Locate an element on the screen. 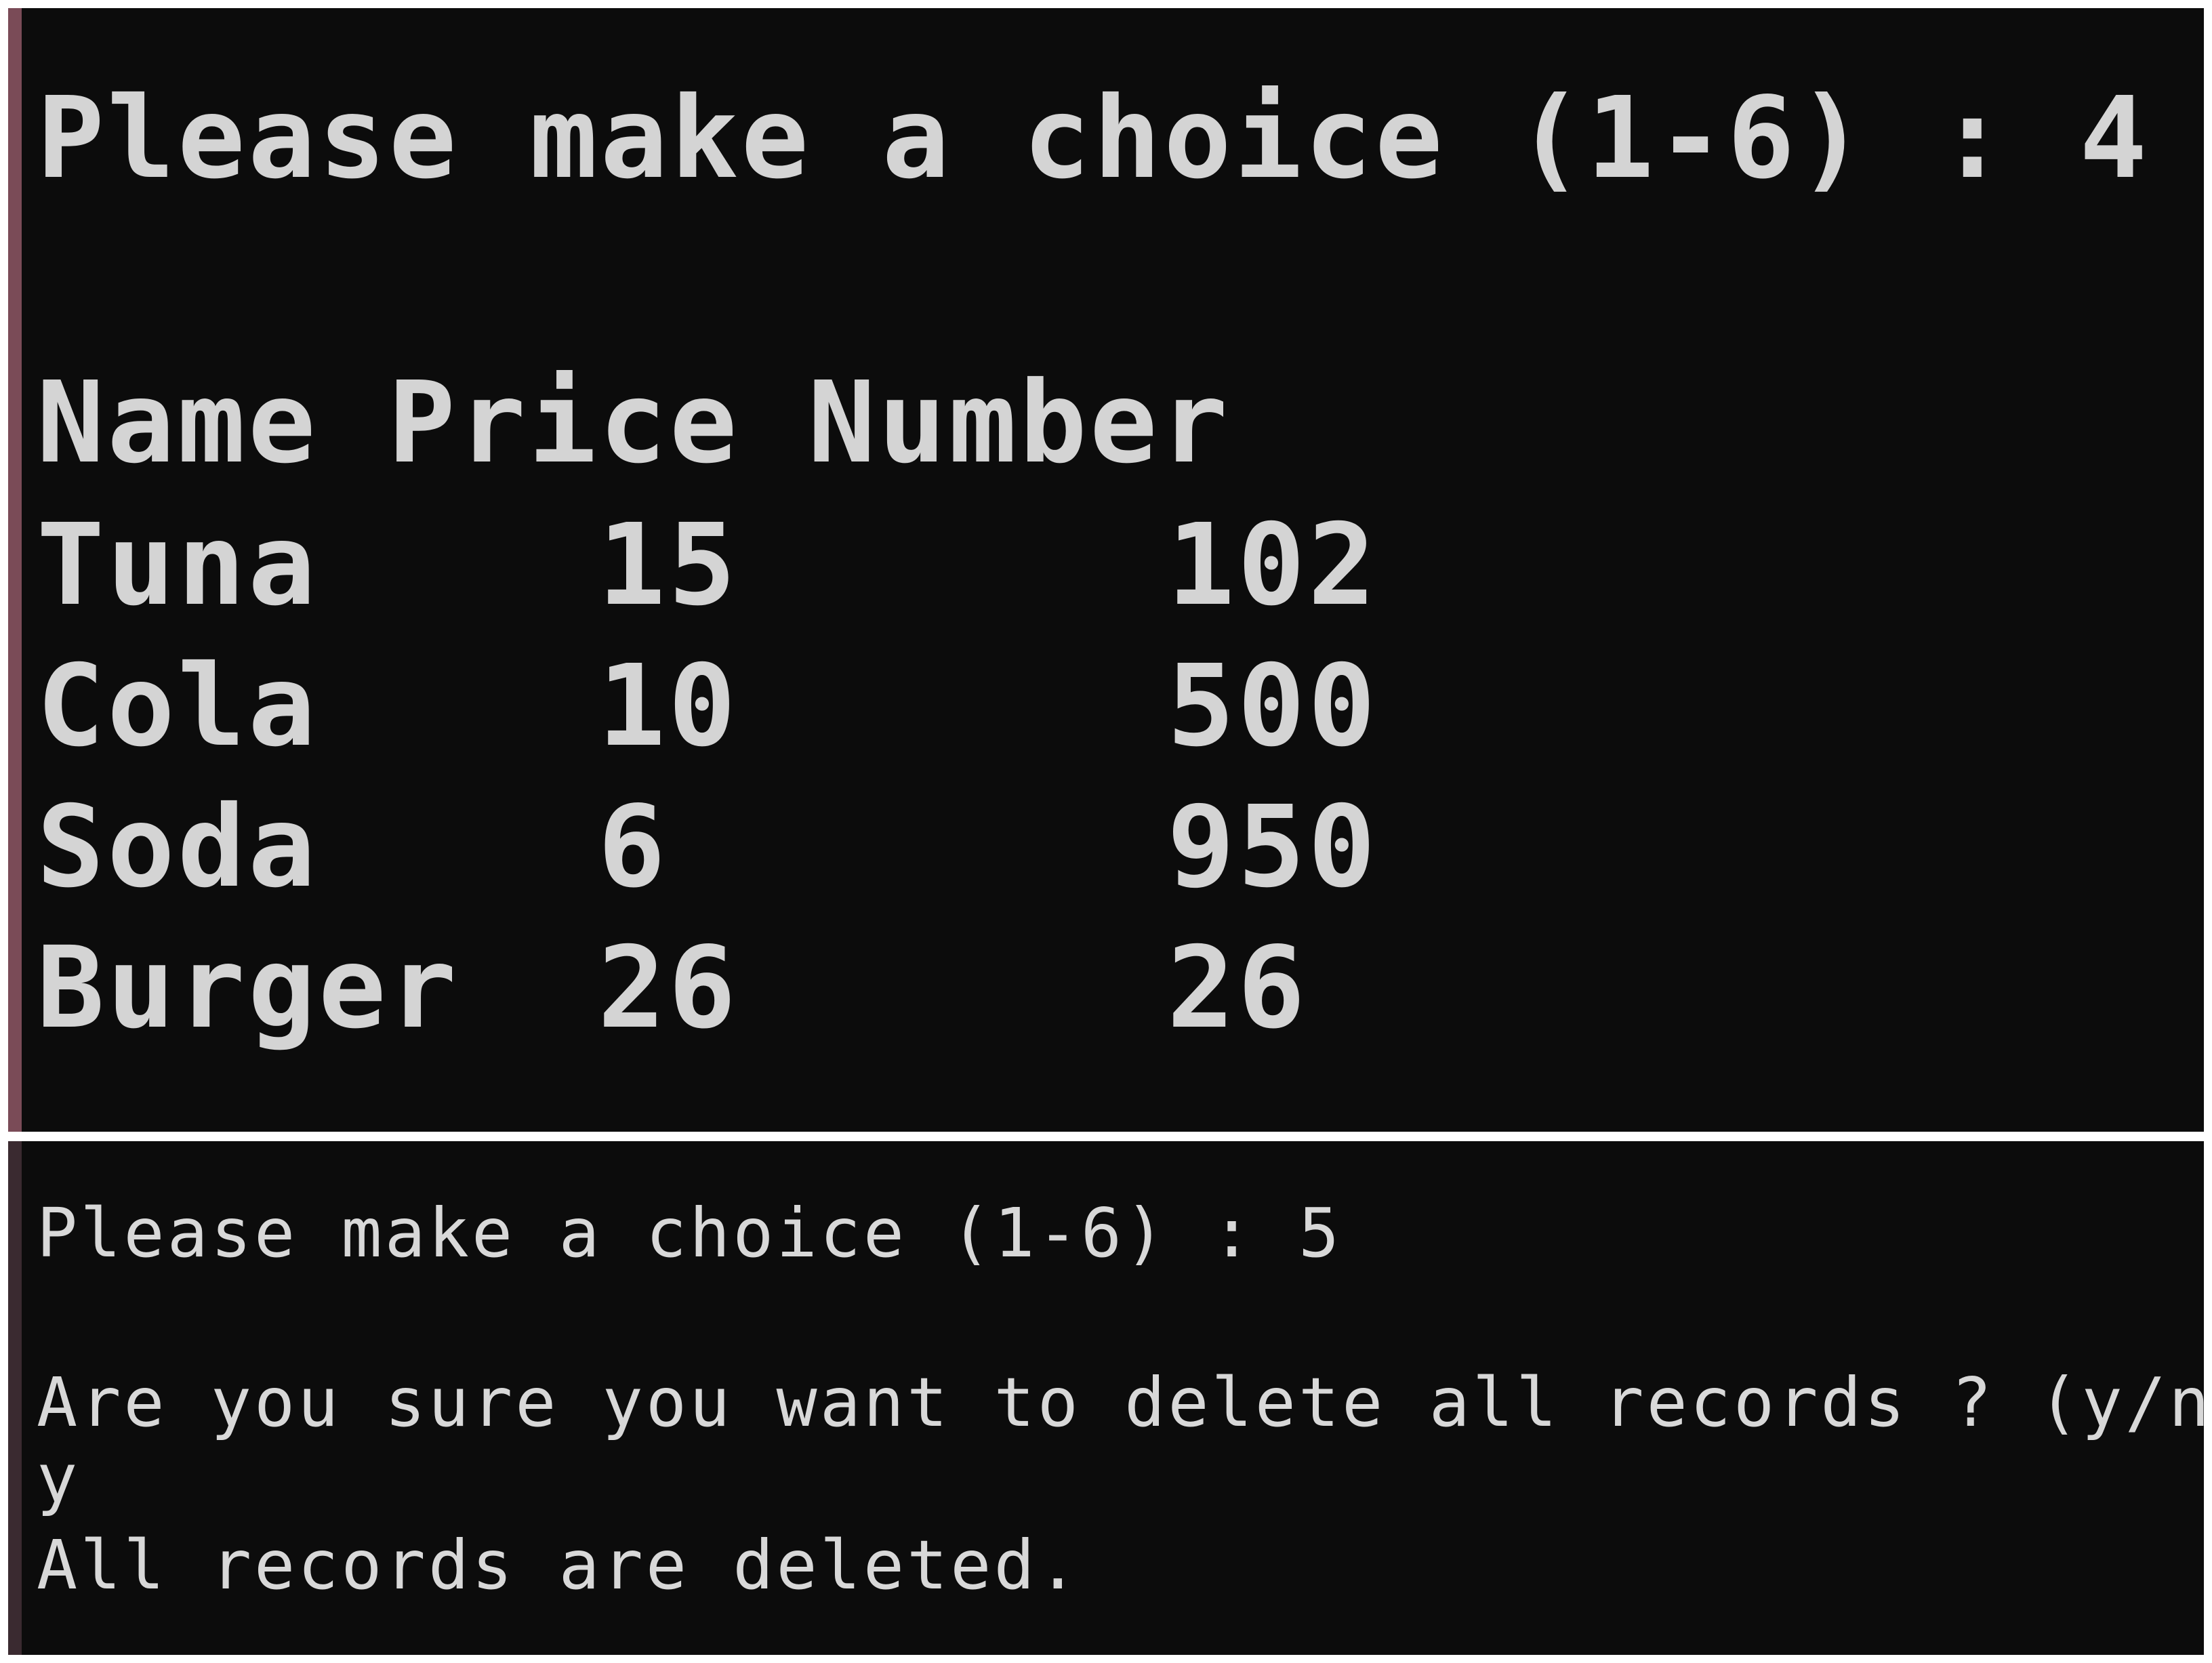  delete-result-message: All records are deleted. is located at coordinates (559, 1565).